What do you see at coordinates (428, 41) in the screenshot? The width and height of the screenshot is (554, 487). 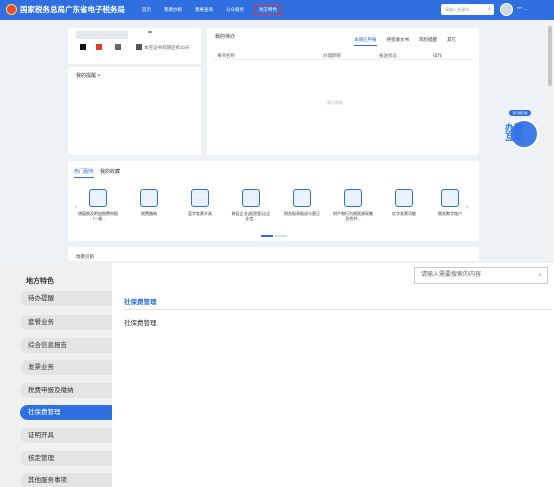 I see `tab-risk-reminder: 风险提醒` at bounding box center [428, 41].